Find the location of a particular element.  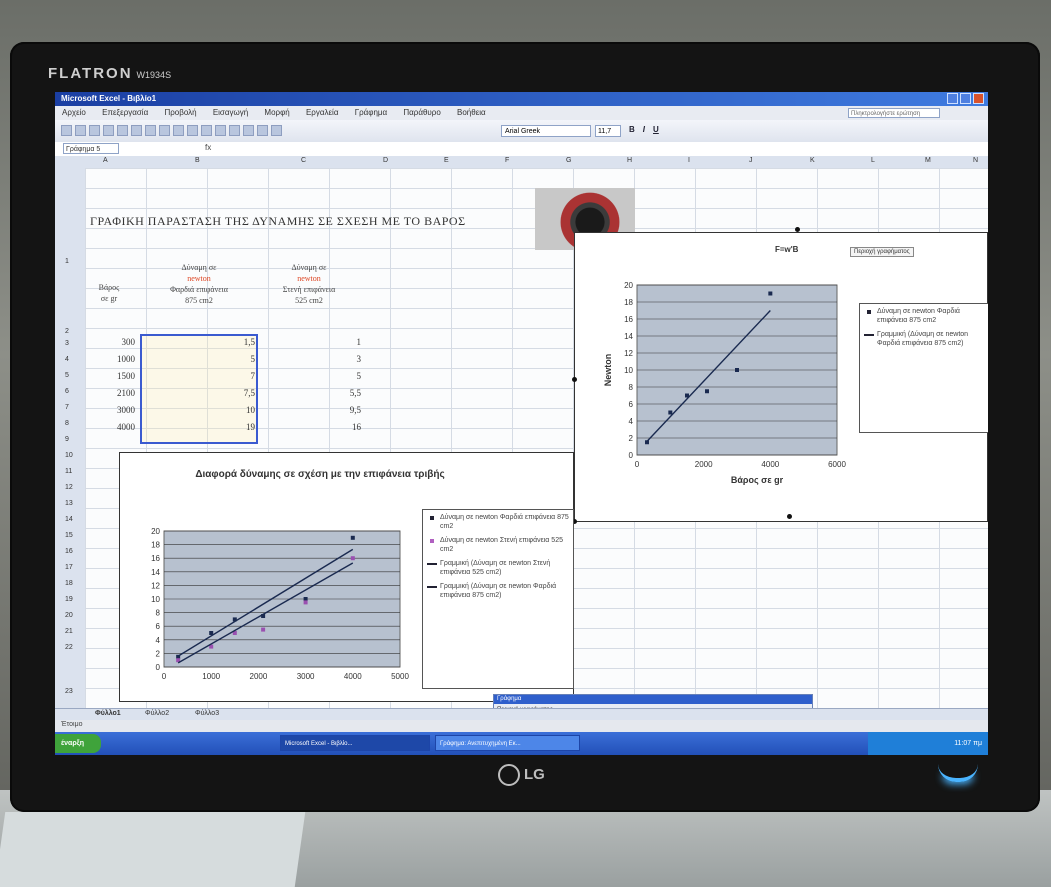

row-header: 14 is located at coordinates (69, 519).